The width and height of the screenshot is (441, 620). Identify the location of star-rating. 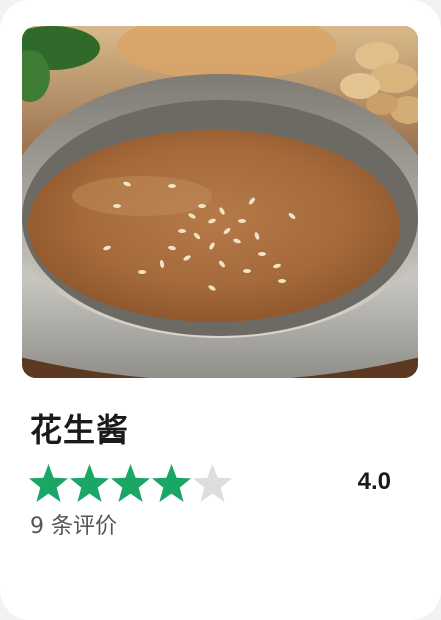
(130, 484).